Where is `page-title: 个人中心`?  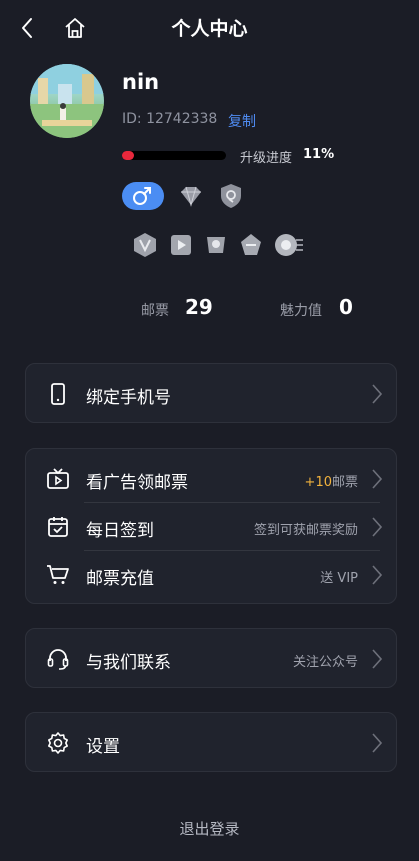 page-title: 个人中心 is located at coordinates (209, 29).